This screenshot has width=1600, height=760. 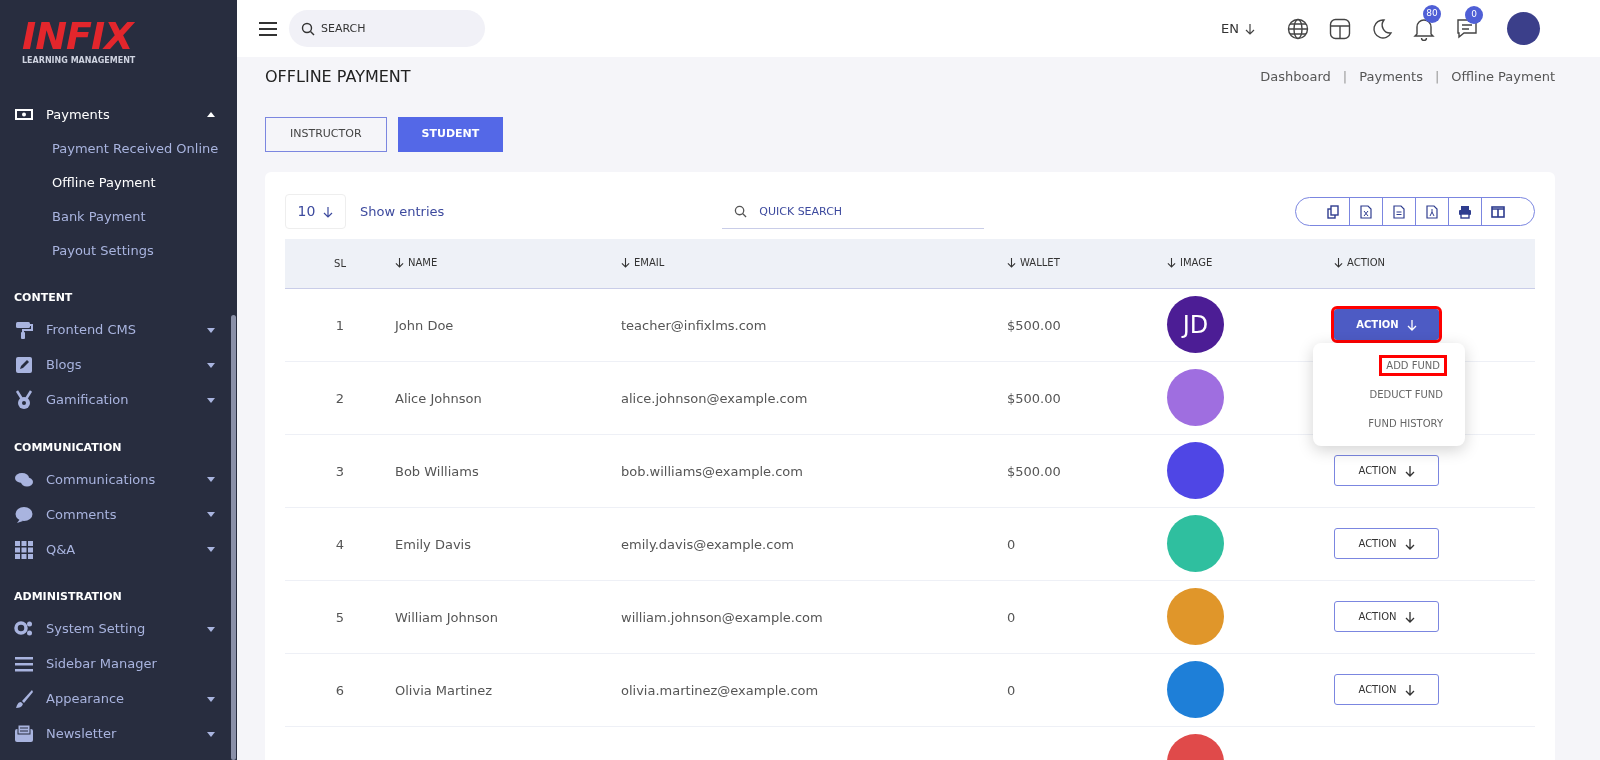 What do you see at coordinates (707, 544) in the screenshot?
I see `table-cell: emily.davis@example.com` at bounding box center [707, 544].